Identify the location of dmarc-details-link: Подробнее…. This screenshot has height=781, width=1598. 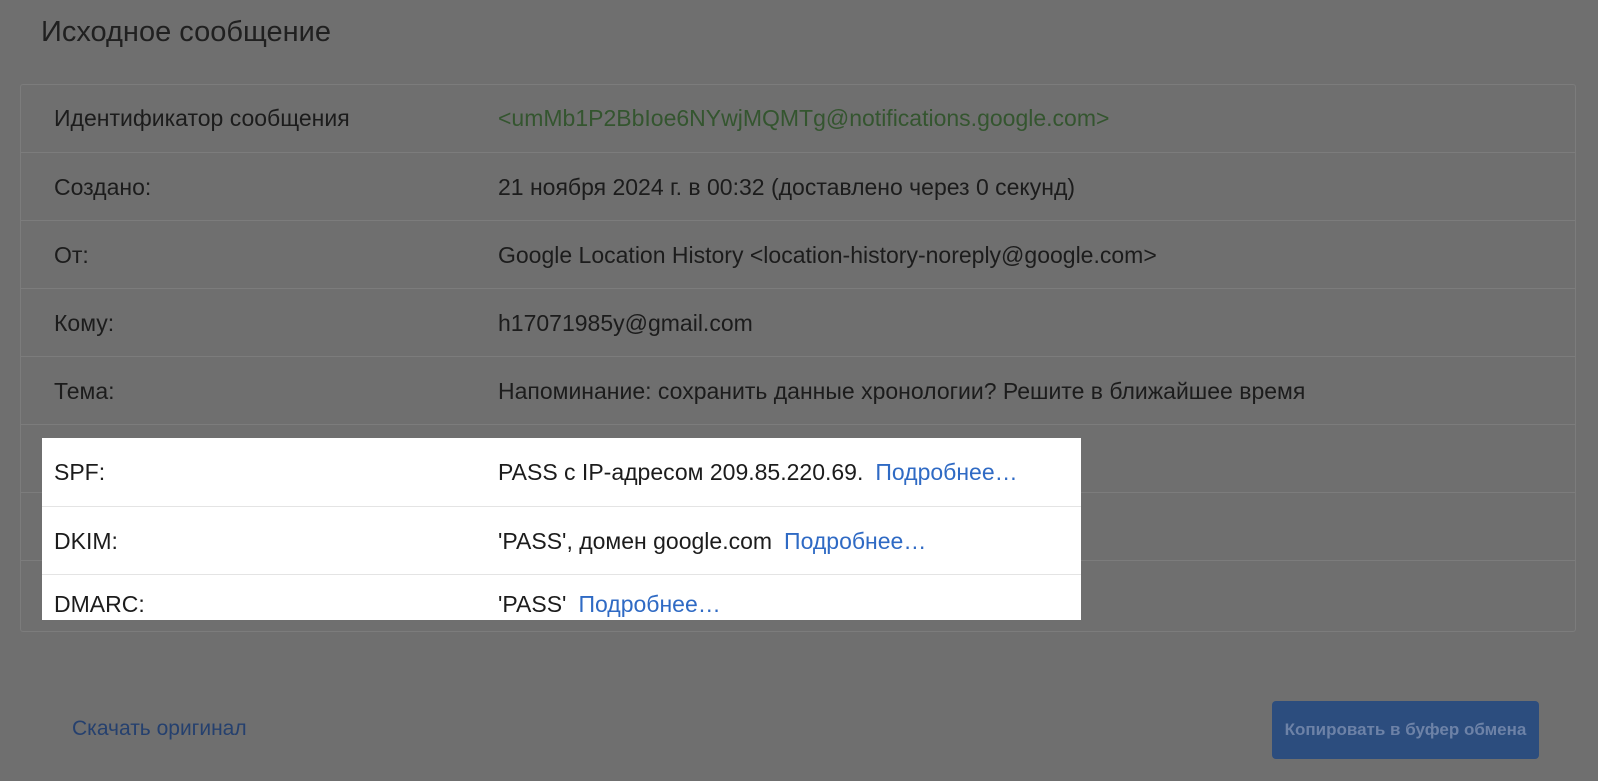
(649, 604).